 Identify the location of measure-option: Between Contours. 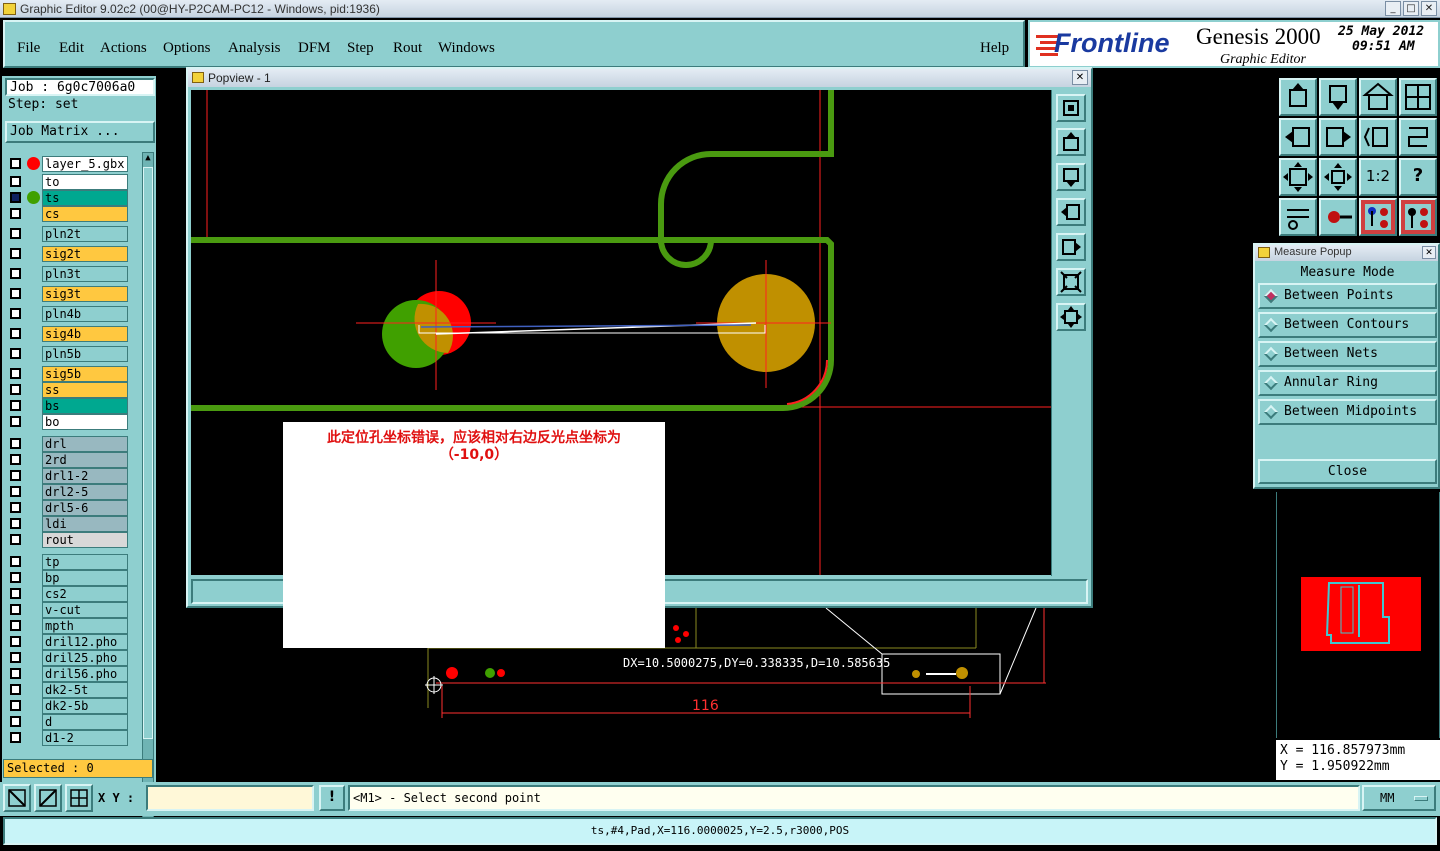
(1347, 325).